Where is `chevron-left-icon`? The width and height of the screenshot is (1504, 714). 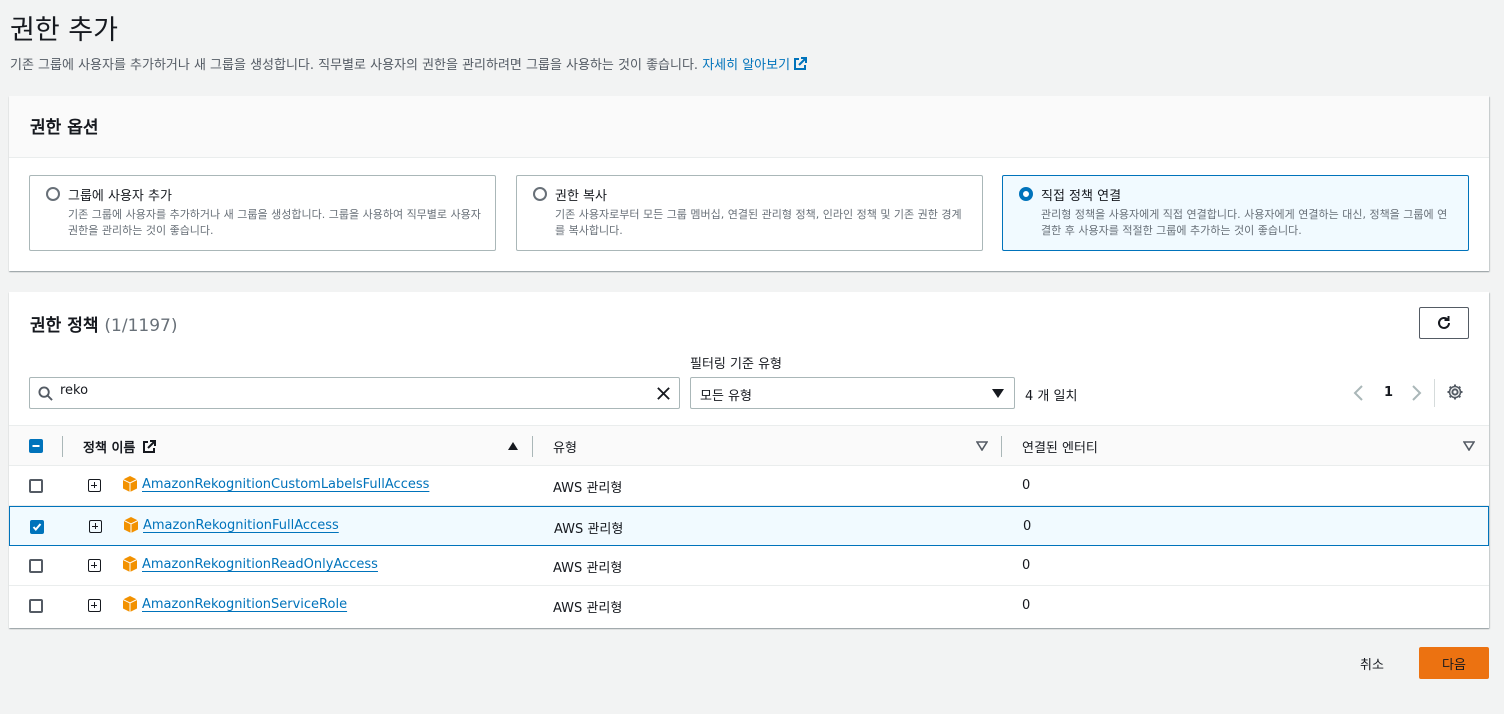
chevron-left-icon is located at coordinates (1359, 393).